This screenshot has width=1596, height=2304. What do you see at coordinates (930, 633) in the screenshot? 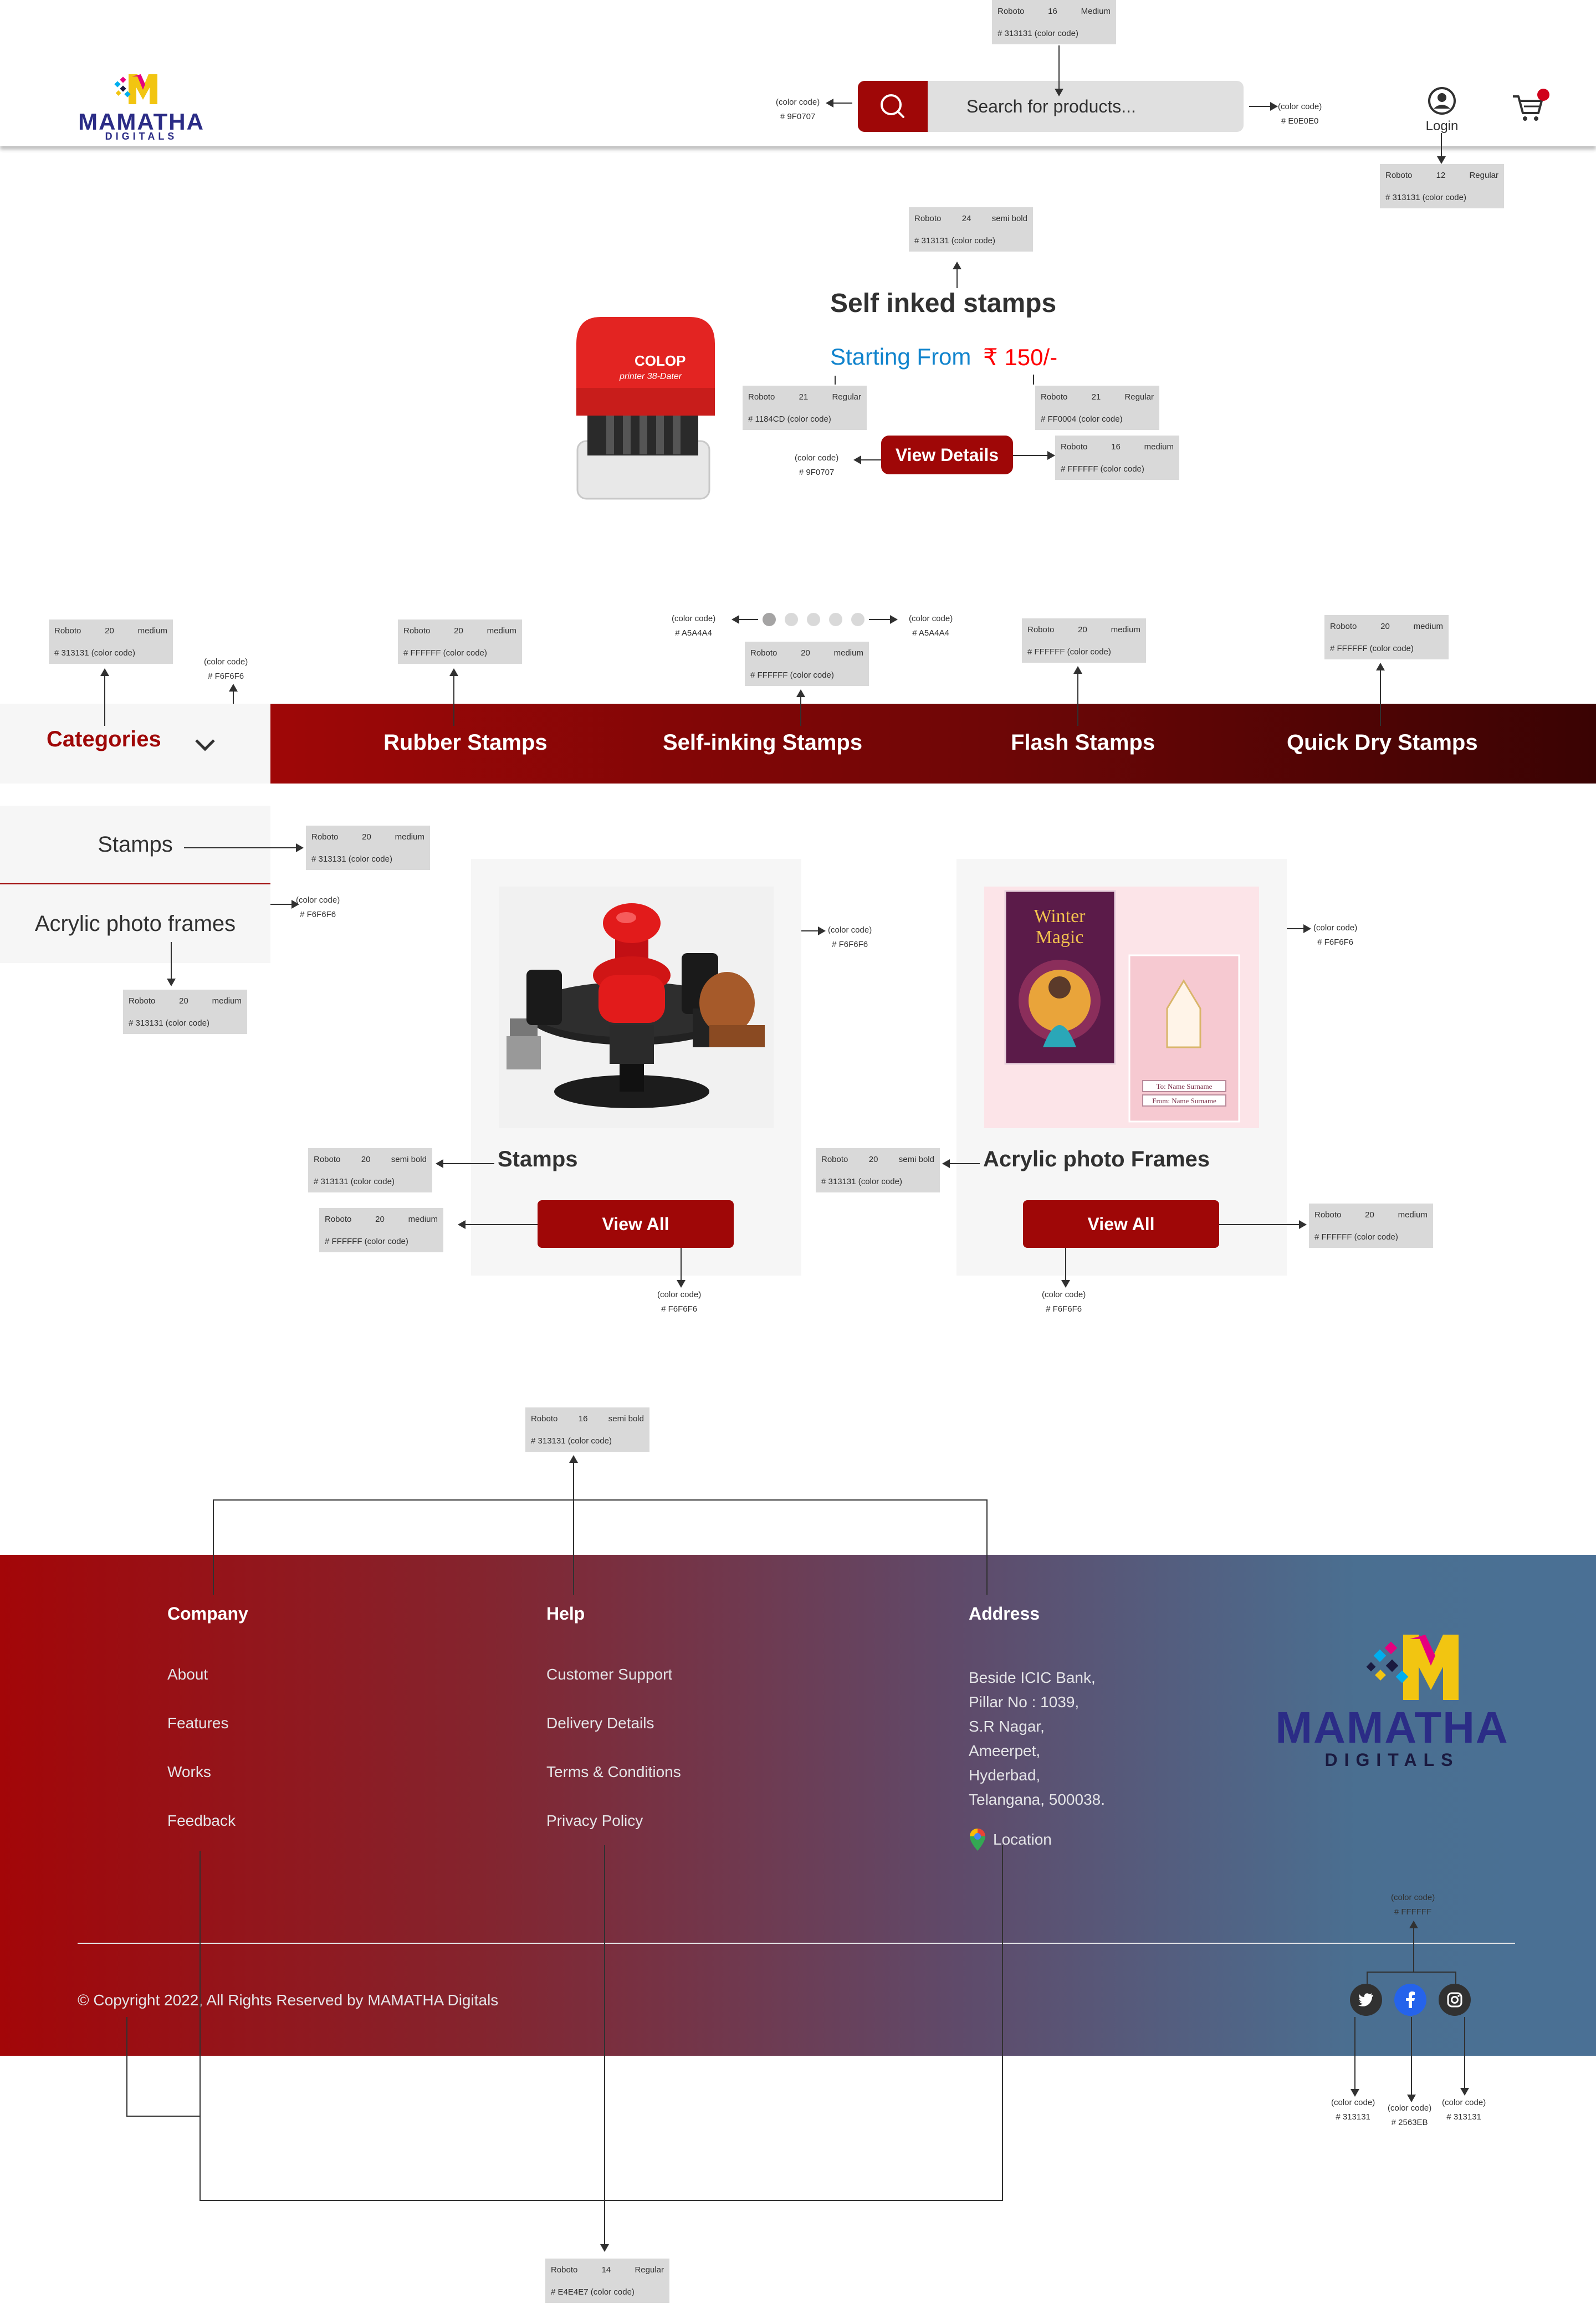
I see `color-note-value: # A5A4A4` at bounding box center [930, 633].